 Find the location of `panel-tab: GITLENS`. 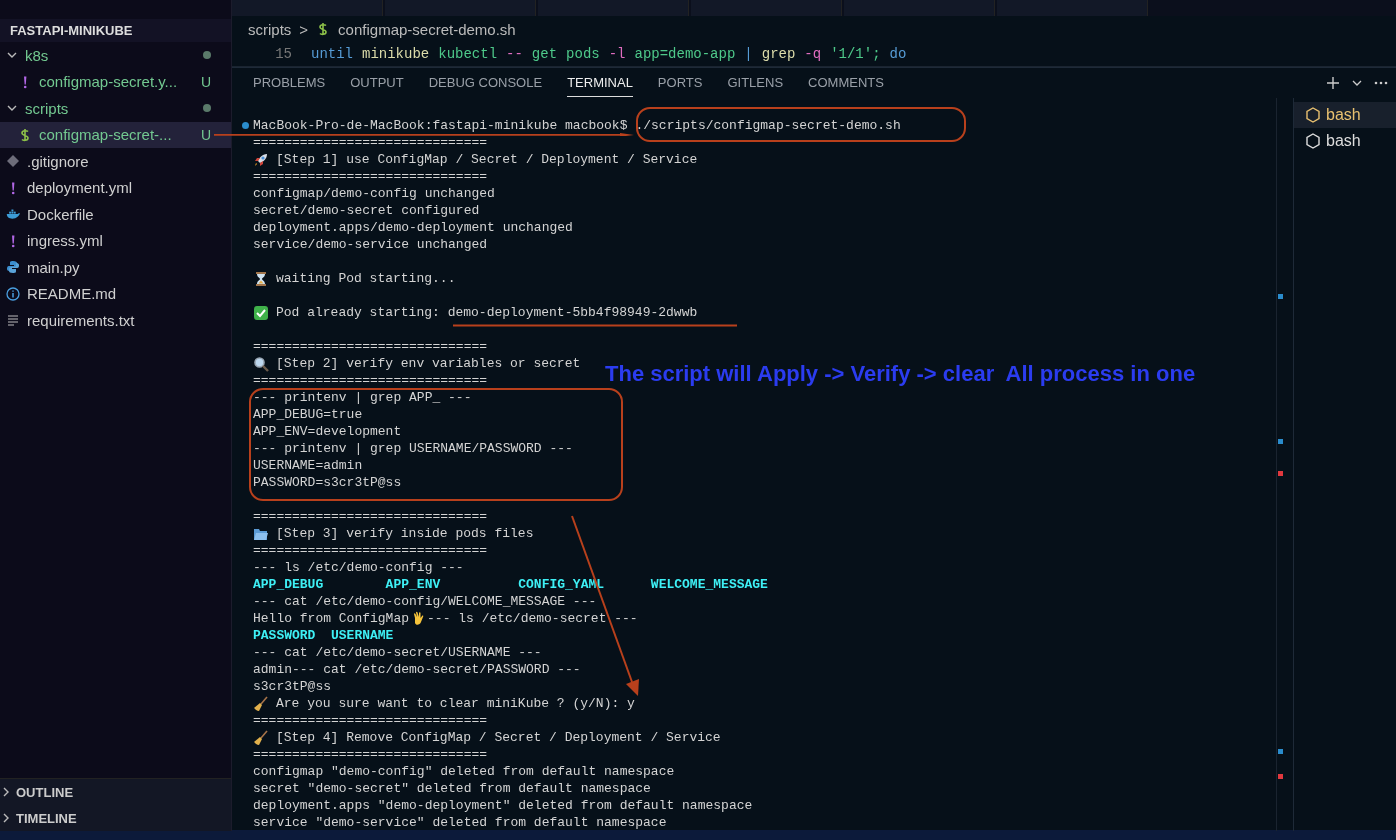

panel-tab: GITLENS is located at coordinates (755, 83).